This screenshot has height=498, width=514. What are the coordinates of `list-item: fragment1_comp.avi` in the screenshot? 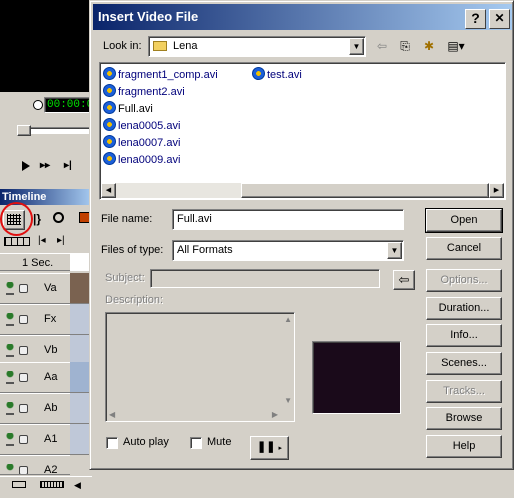 It's located at (160, 75).